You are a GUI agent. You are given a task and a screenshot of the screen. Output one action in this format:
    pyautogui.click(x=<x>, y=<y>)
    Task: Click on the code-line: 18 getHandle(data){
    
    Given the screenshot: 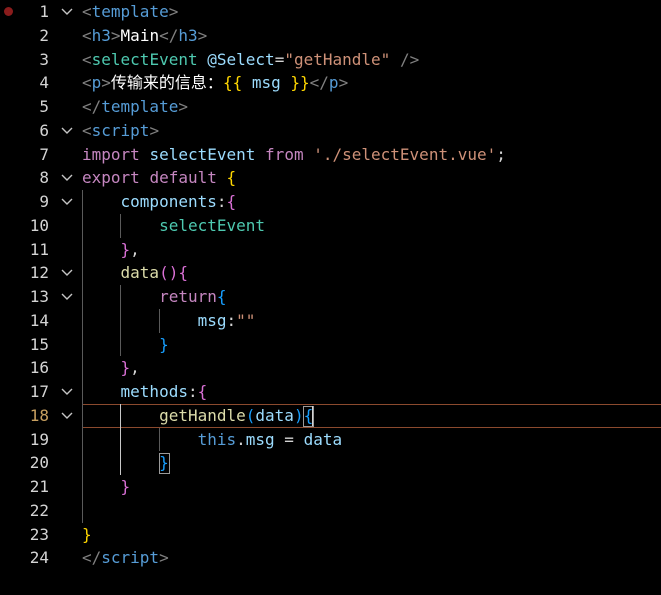 What is the action you would take?
    pyautogui.click(x=330, y=415)
    